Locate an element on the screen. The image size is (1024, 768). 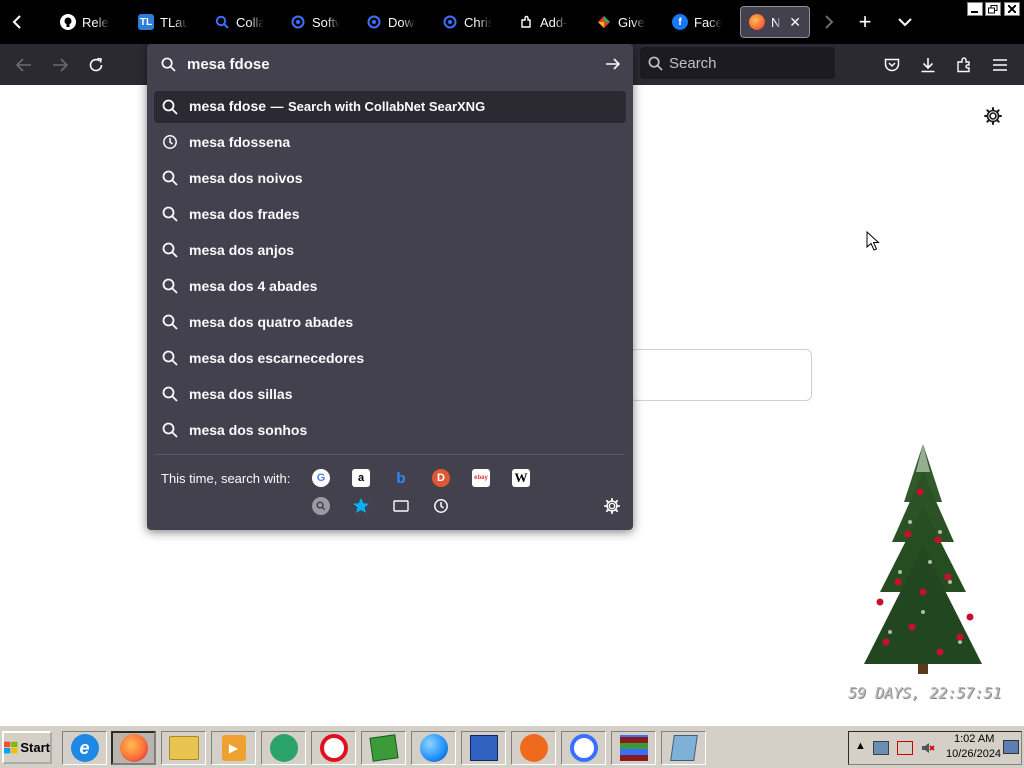
tab-software: Software is located at coordinates (319, 22).